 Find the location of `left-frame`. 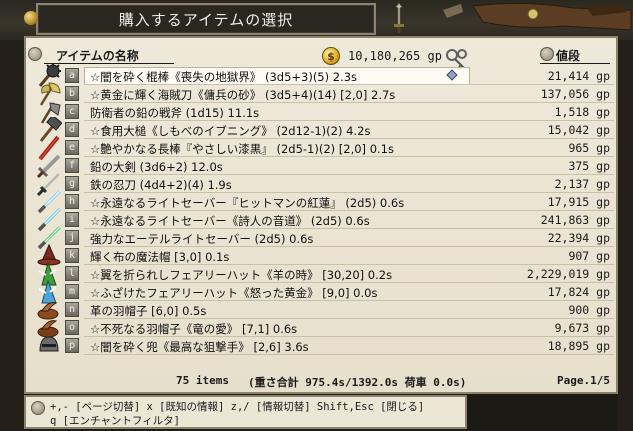

left-frame is located at coordinates (12, 235).